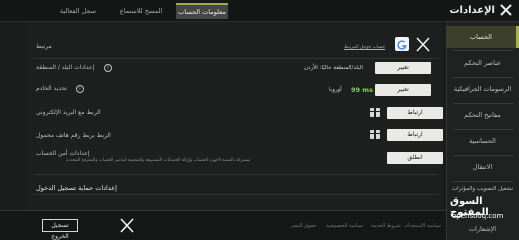 Image resolution: width=519 pixels, height=240 pixels. I want to click on tab-scan: المسح للاستماع, so click(141, 11).